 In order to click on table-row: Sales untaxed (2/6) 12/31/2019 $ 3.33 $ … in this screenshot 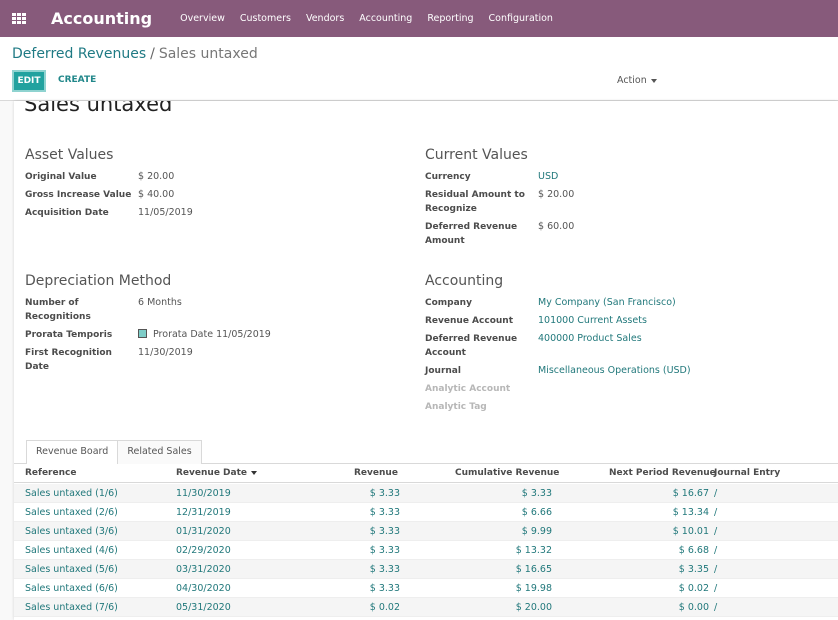, I will do `click(426, 512)`.